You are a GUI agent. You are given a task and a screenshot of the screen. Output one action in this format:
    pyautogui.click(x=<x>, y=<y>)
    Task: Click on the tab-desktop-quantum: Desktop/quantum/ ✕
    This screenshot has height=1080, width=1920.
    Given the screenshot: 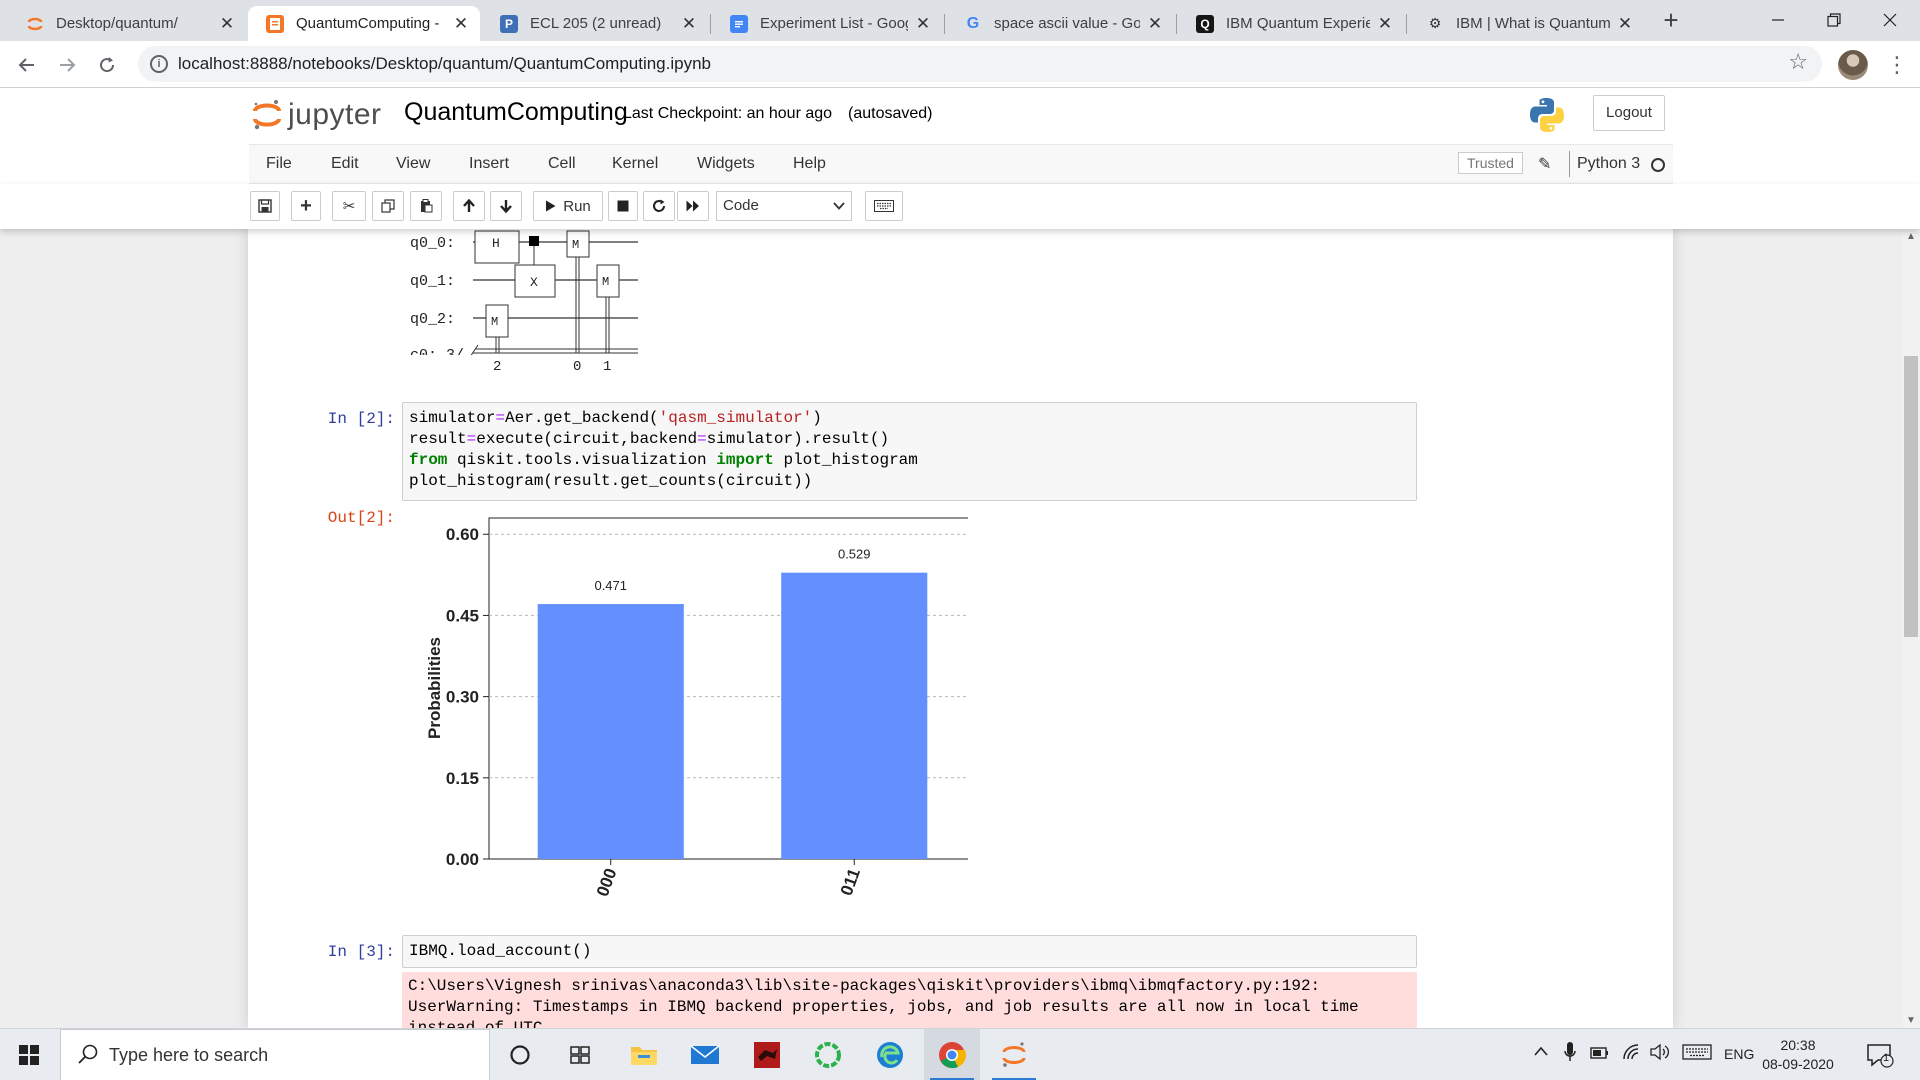 What is the action you would take?
    pyautogui.click(x=127, y=23)
    